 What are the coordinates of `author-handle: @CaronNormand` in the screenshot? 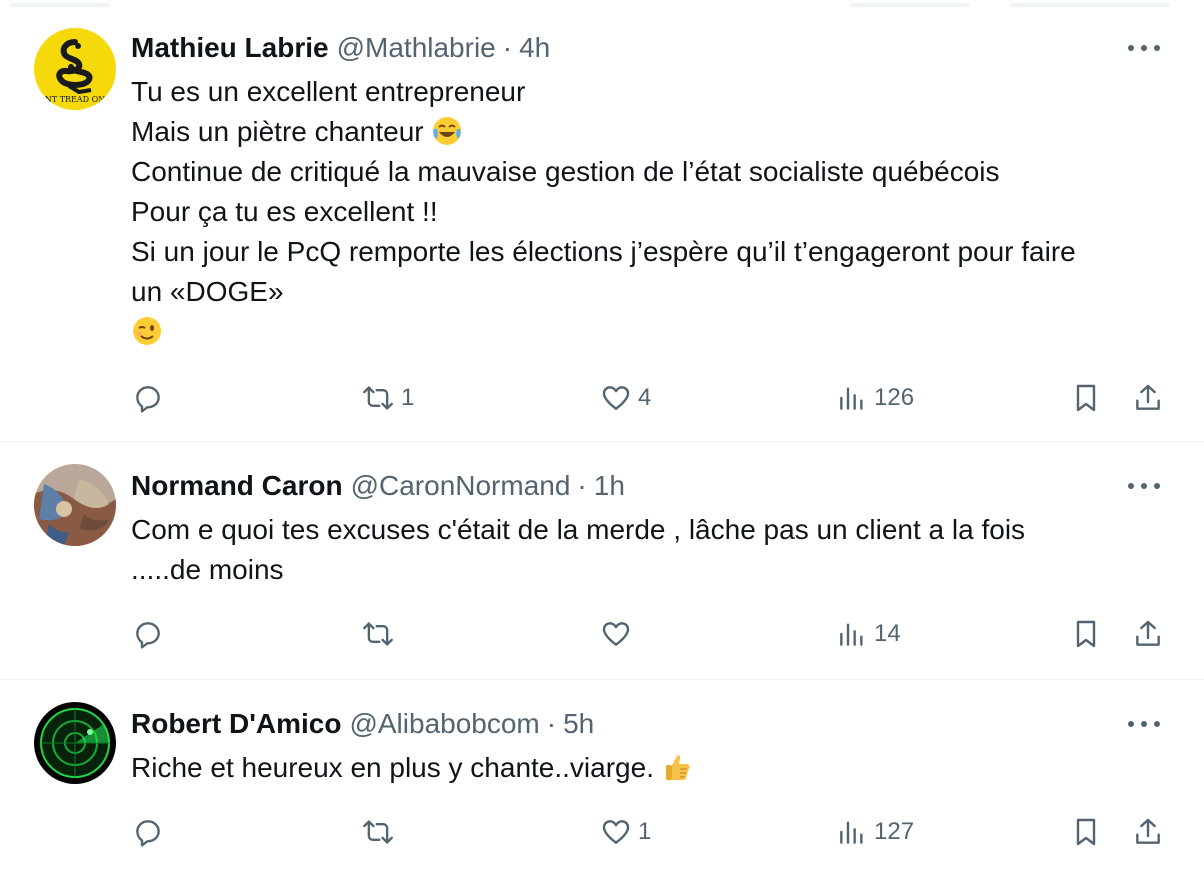 It's located at (461, 486).